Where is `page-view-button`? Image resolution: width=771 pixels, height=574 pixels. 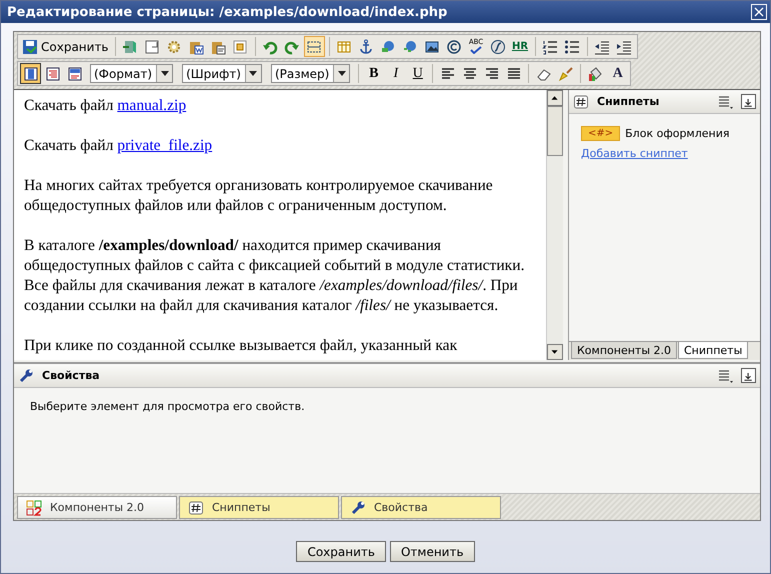
page-view-button is located at coordinates (30, 73).